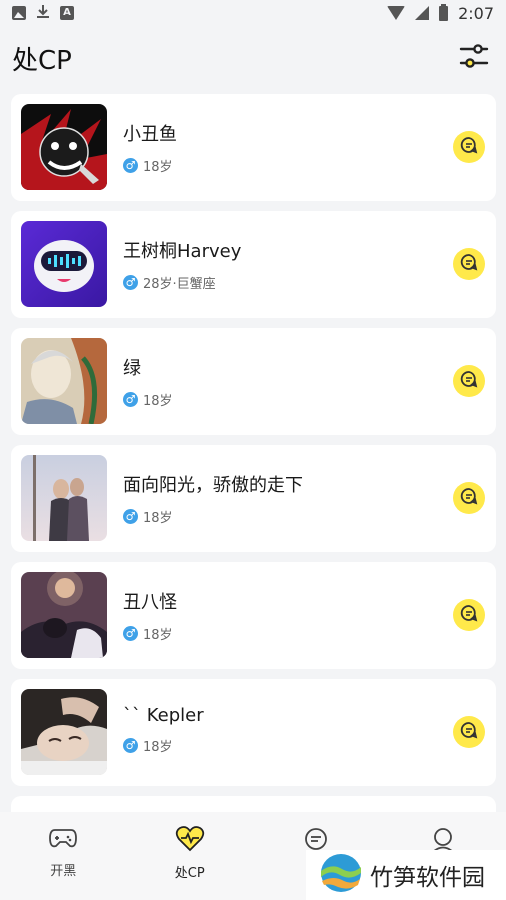 This screenshot has height=900, width=506. What do you see at coordinates (63, 863) in the screenshot?
I see `nav-tab-kaihei: 开黑` at bounding box center [63, 863].